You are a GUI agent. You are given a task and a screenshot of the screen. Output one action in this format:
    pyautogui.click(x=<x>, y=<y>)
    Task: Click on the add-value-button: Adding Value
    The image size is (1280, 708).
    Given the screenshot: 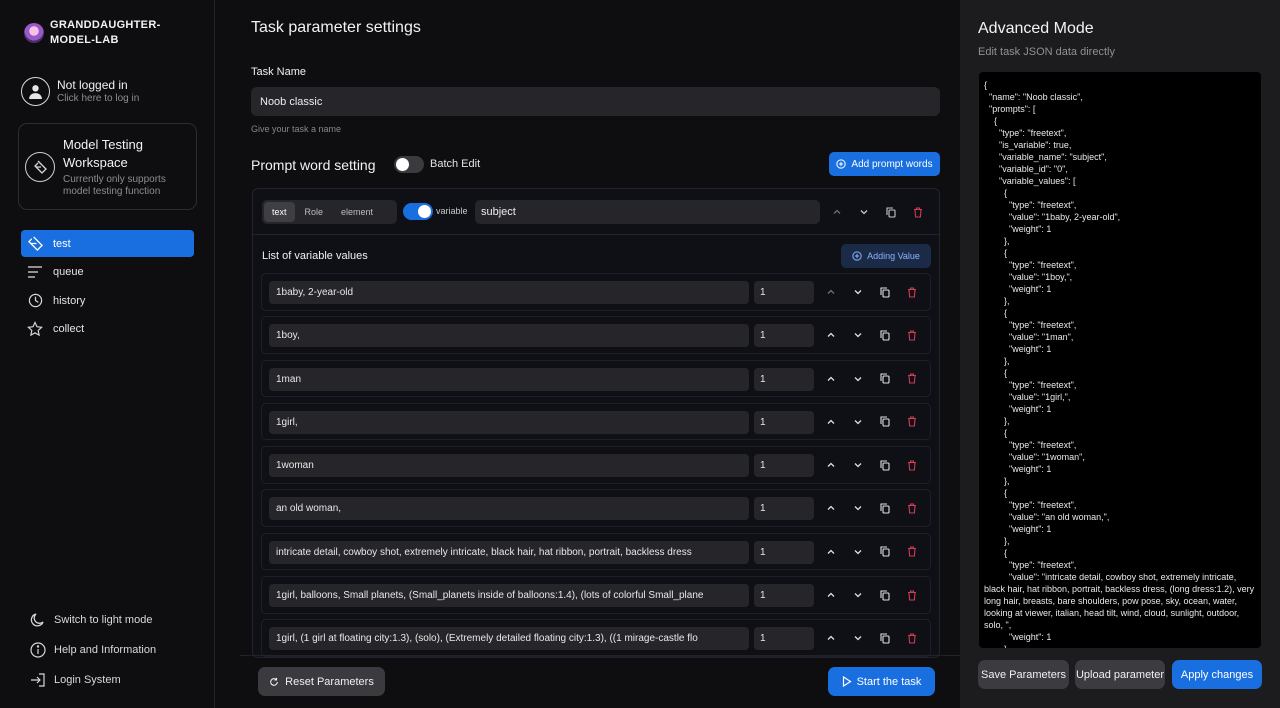 What is the action you would take?
    pyautogui.click(x=886, y=256)
    